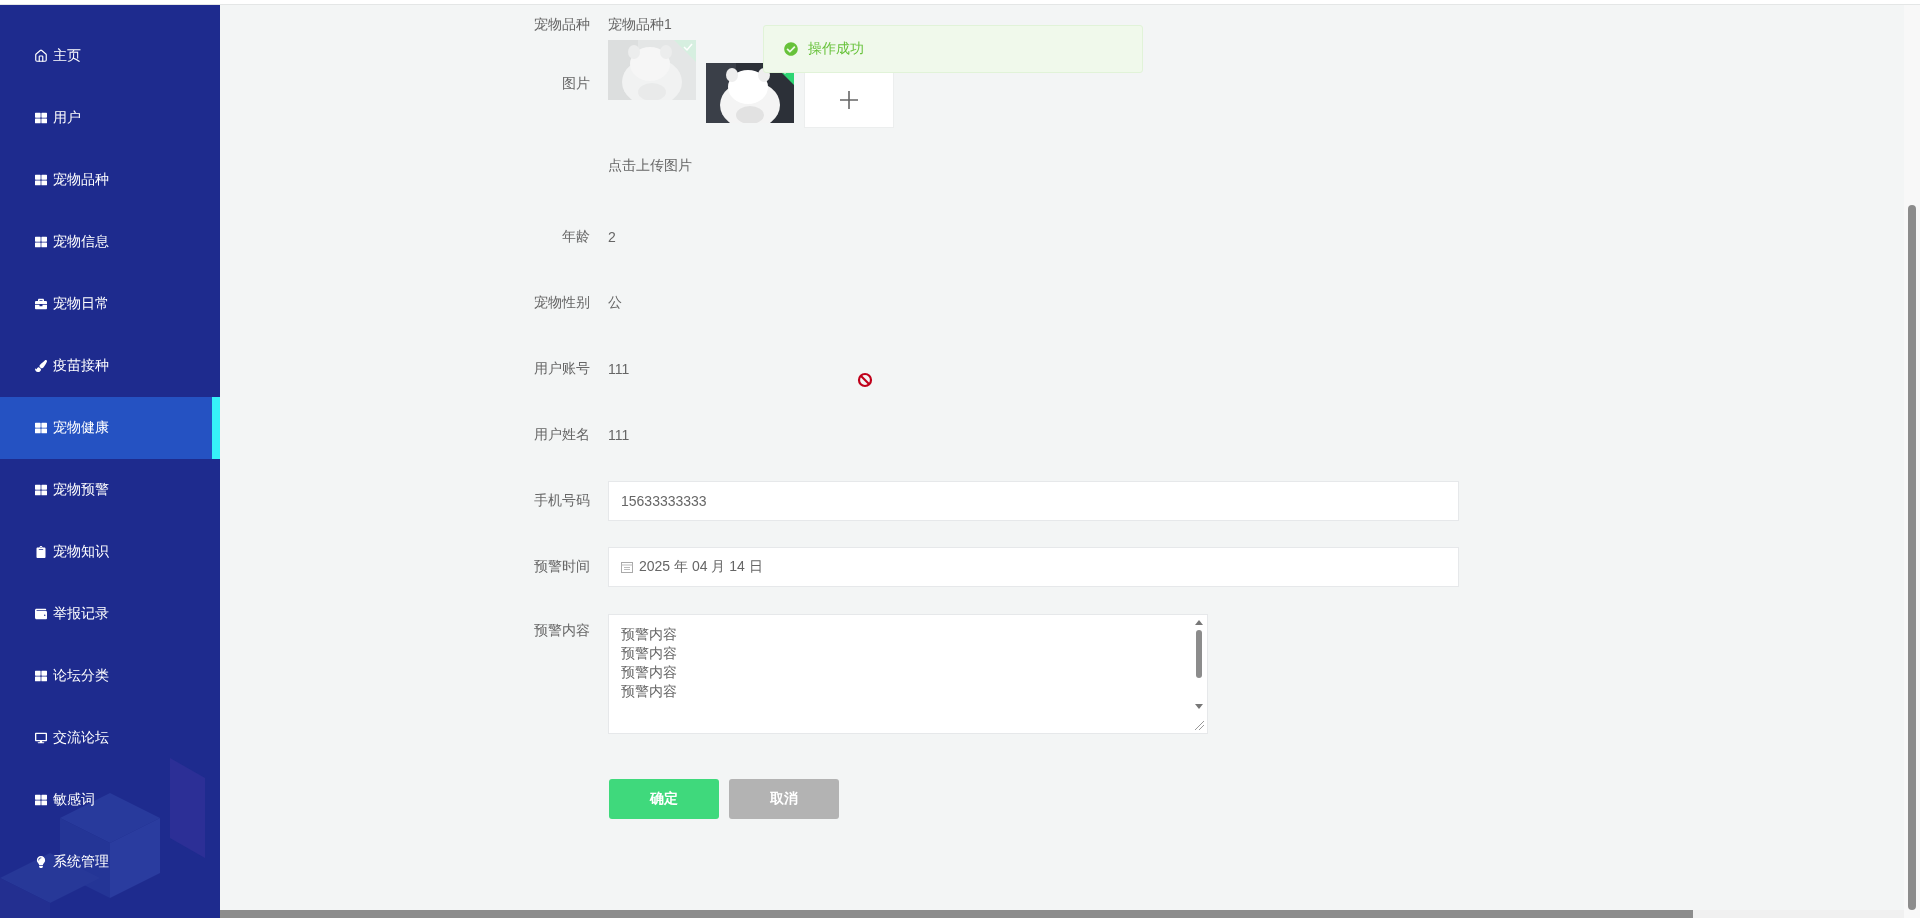 The image size is (1920, 918). What do you see at coordinates (562, 435) in the screenshot?
I see `field-label: 用户姓名` at bounding box center [562, 435].